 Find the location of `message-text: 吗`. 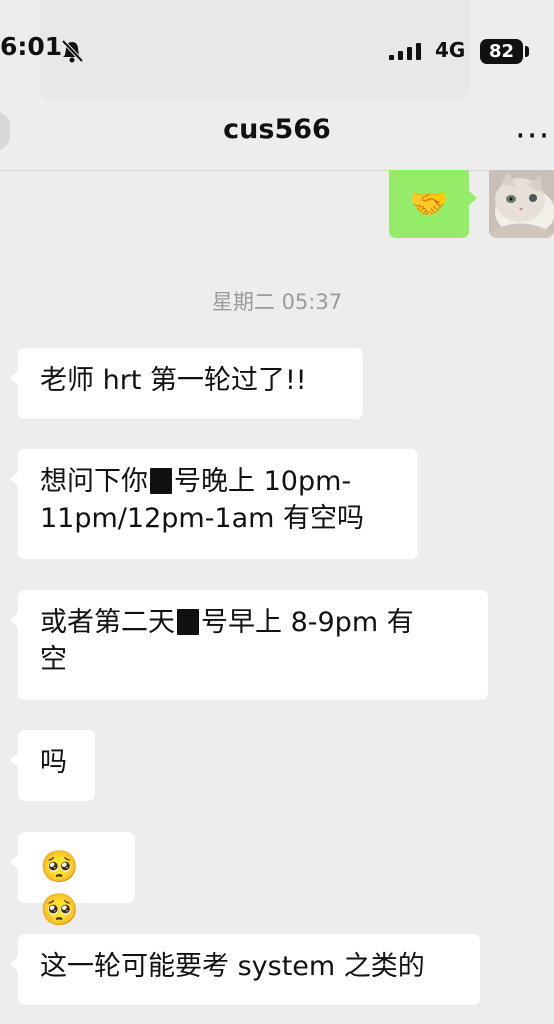

message-text: 吗 is located at coordinates (53, 762).